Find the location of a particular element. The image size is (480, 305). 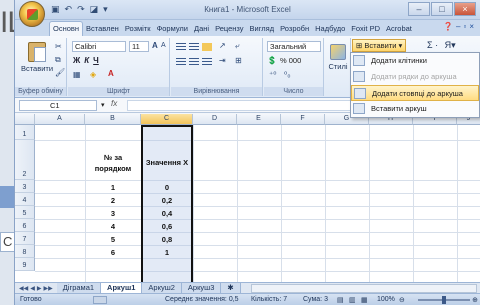

tab-addins: Надбудо is located at coordinates (330, 29).